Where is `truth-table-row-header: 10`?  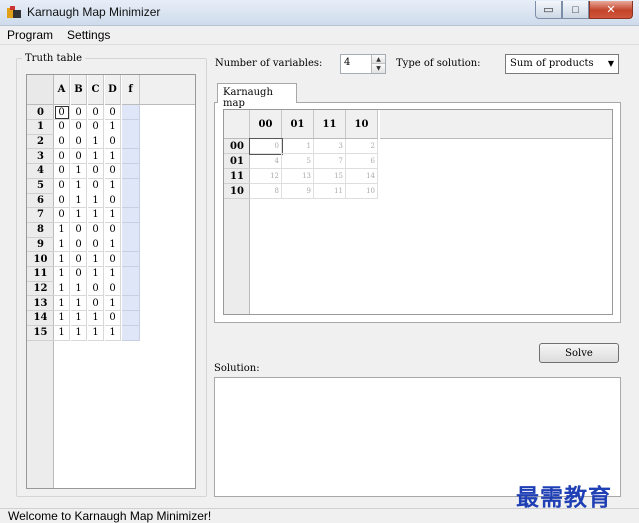 truth-table-row-header: 10 is located at coordinates (40, 259).